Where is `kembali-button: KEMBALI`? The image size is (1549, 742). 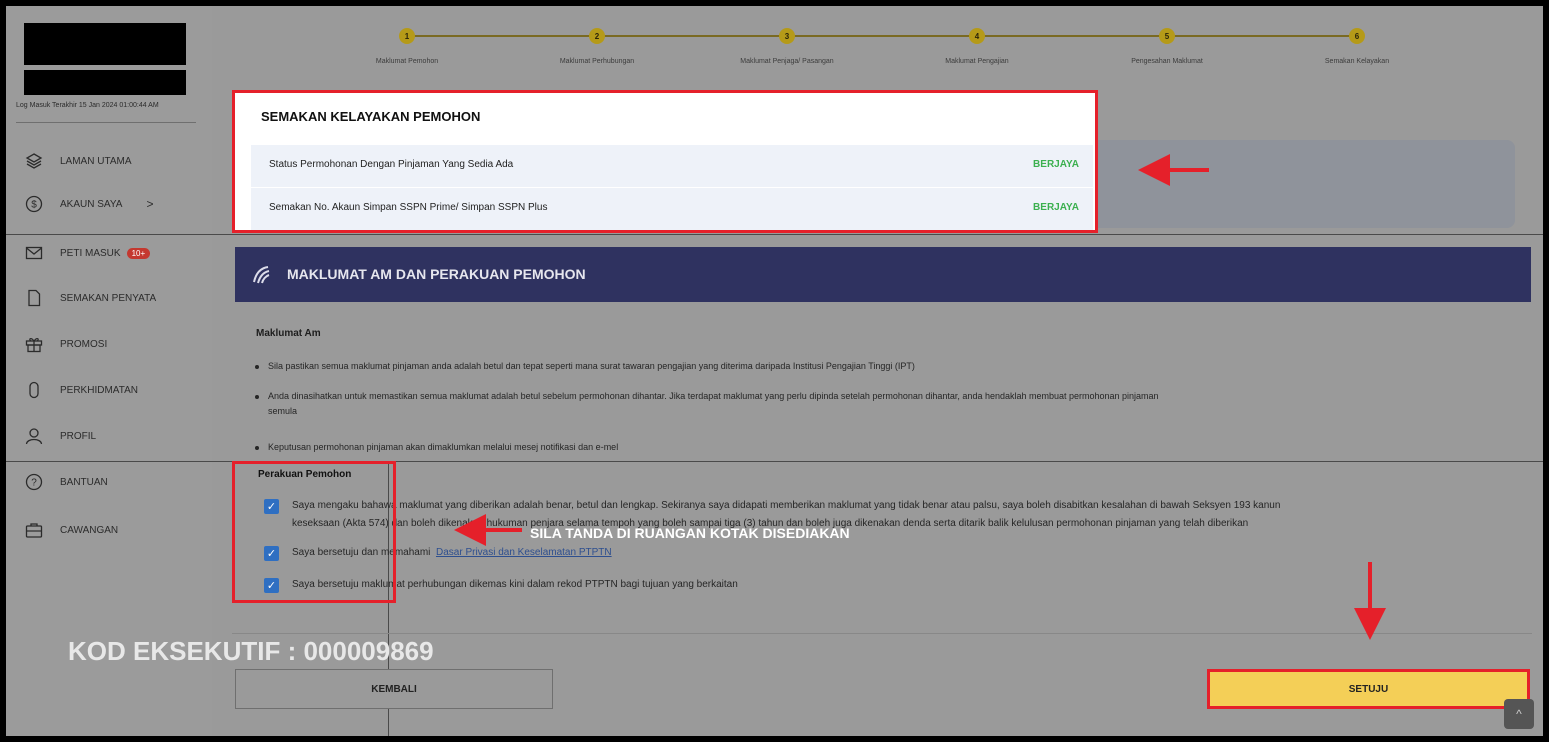 kembali-button: KEMBALI is located at coordinates (394, 689).